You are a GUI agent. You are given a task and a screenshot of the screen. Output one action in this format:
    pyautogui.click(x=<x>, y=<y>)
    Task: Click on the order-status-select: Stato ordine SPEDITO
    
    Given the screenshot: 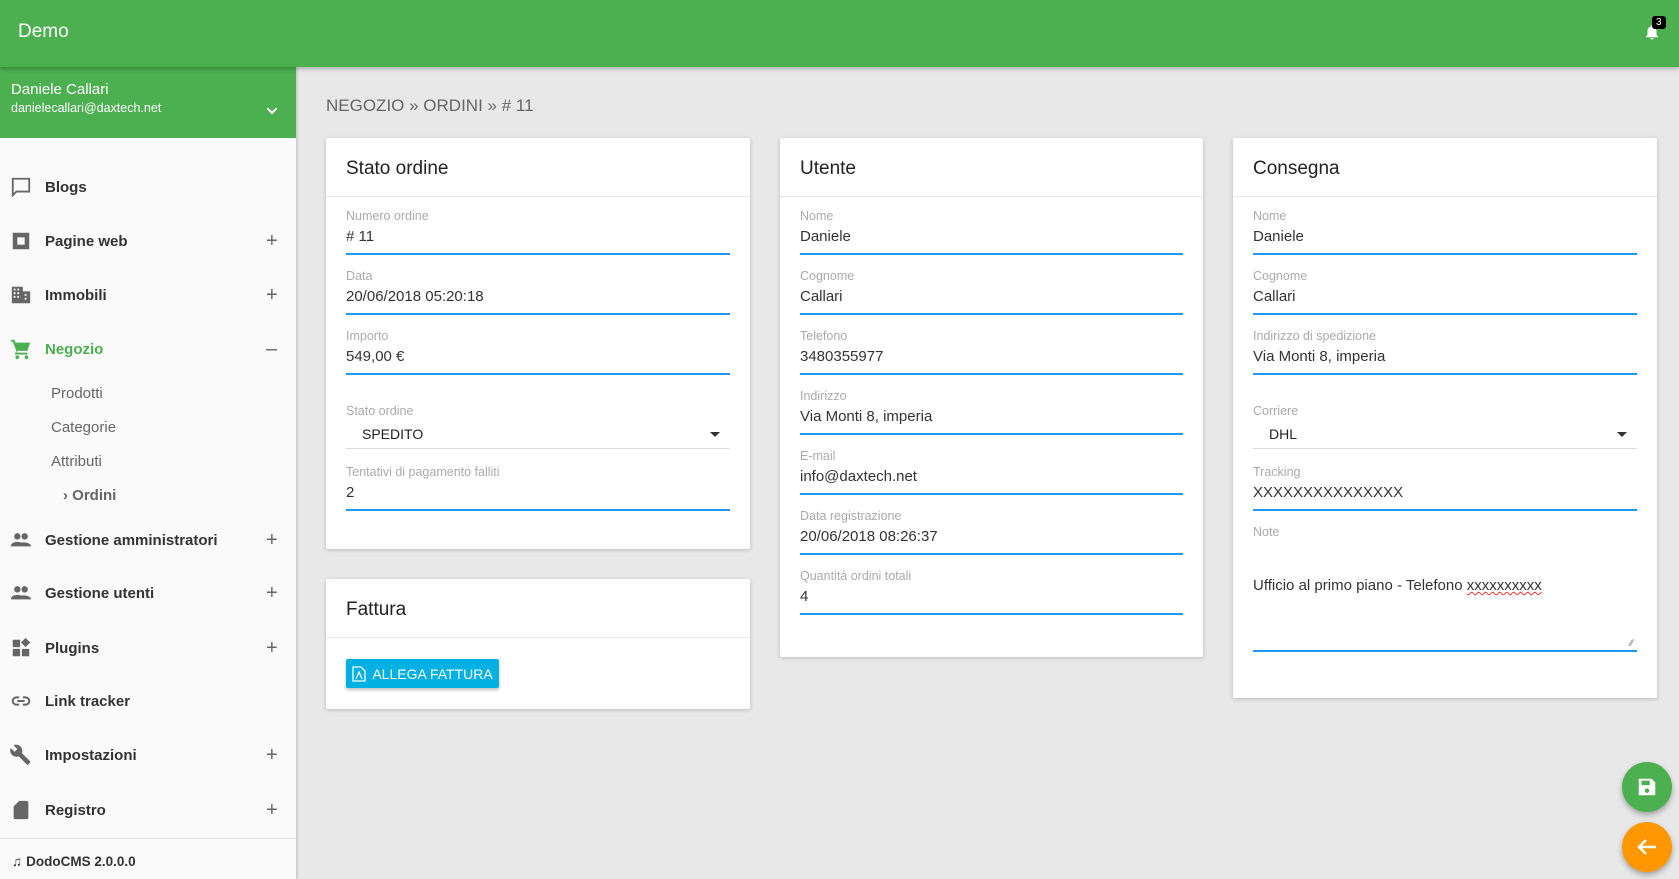 What is the action you would take?
    pyautogui.click(x=538, y=426)
    